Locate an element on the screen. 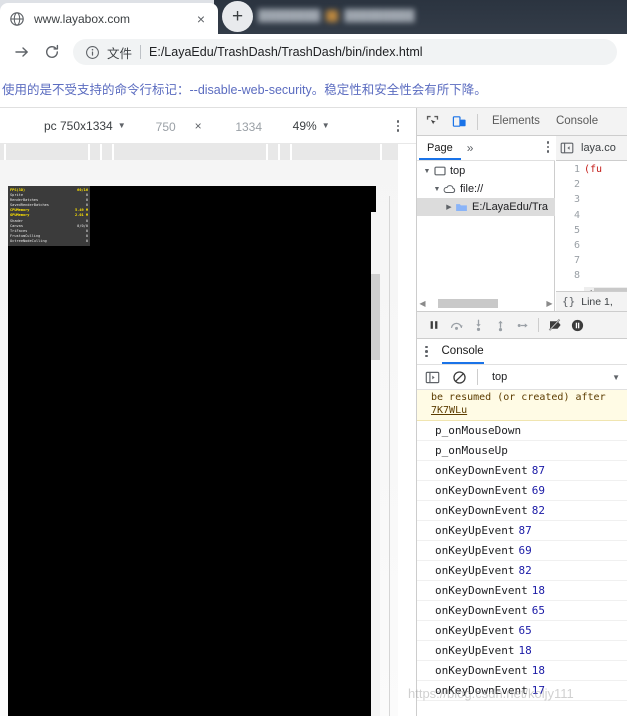 This screenshot has height=716, width=627. viewport-scrollbar-vertical is located at coordinates (375, 464).